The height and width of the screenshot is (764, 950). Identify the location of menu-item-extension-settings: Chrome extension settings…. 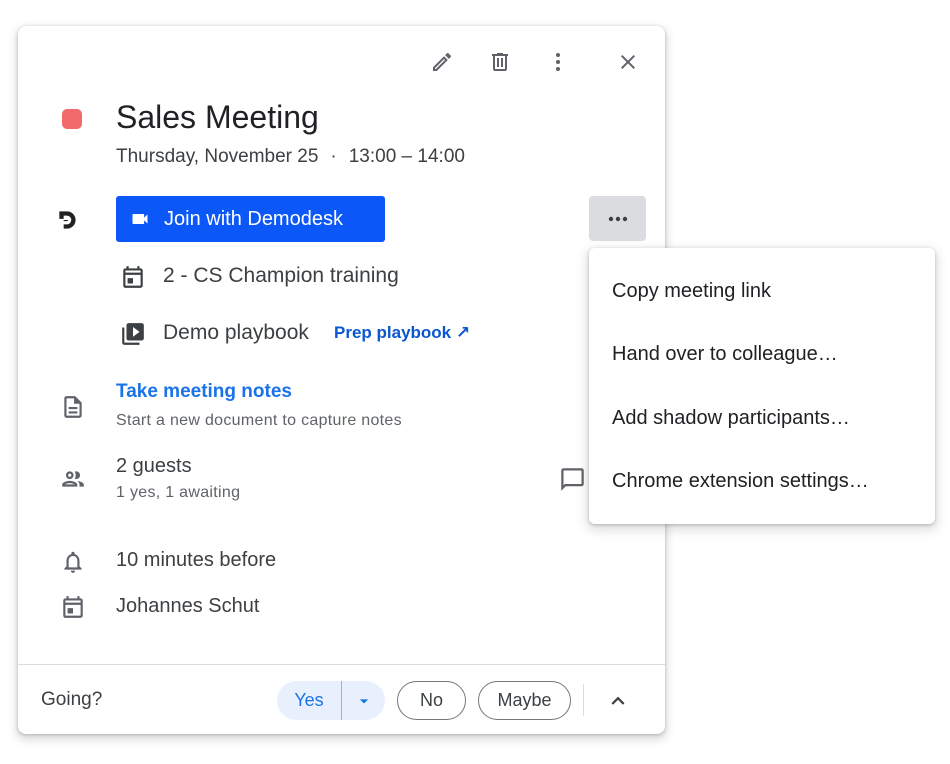
(762, 481).